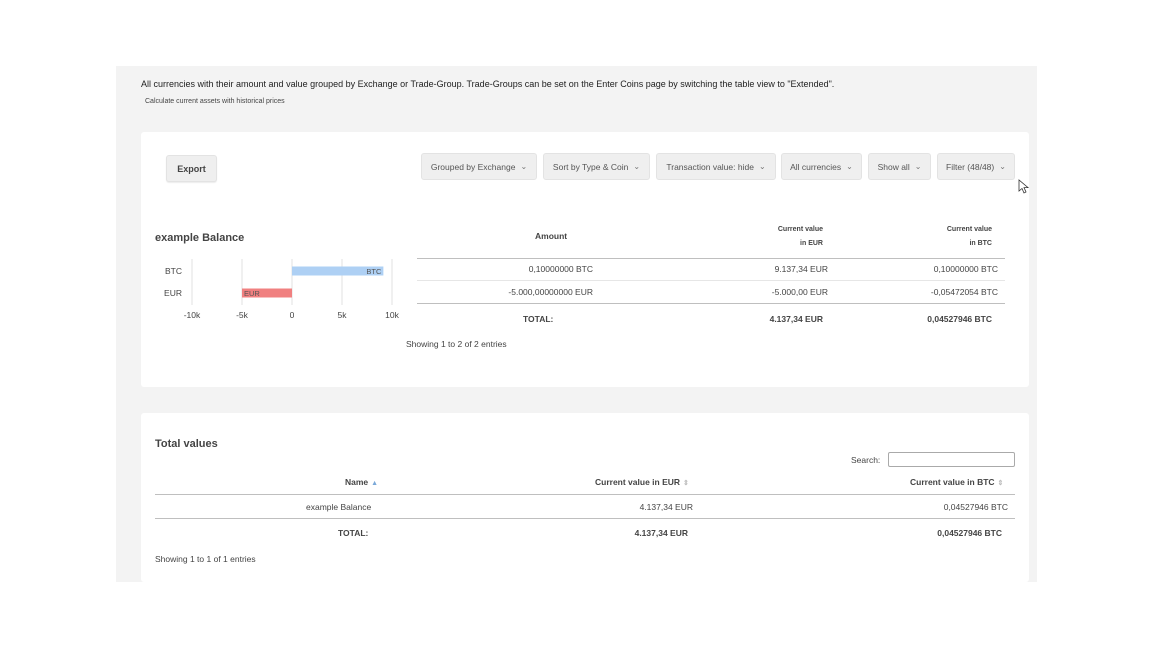 This screenshot has width=1152, height=648. I want to click on x-tick-label: -5k, so click(242, 315).